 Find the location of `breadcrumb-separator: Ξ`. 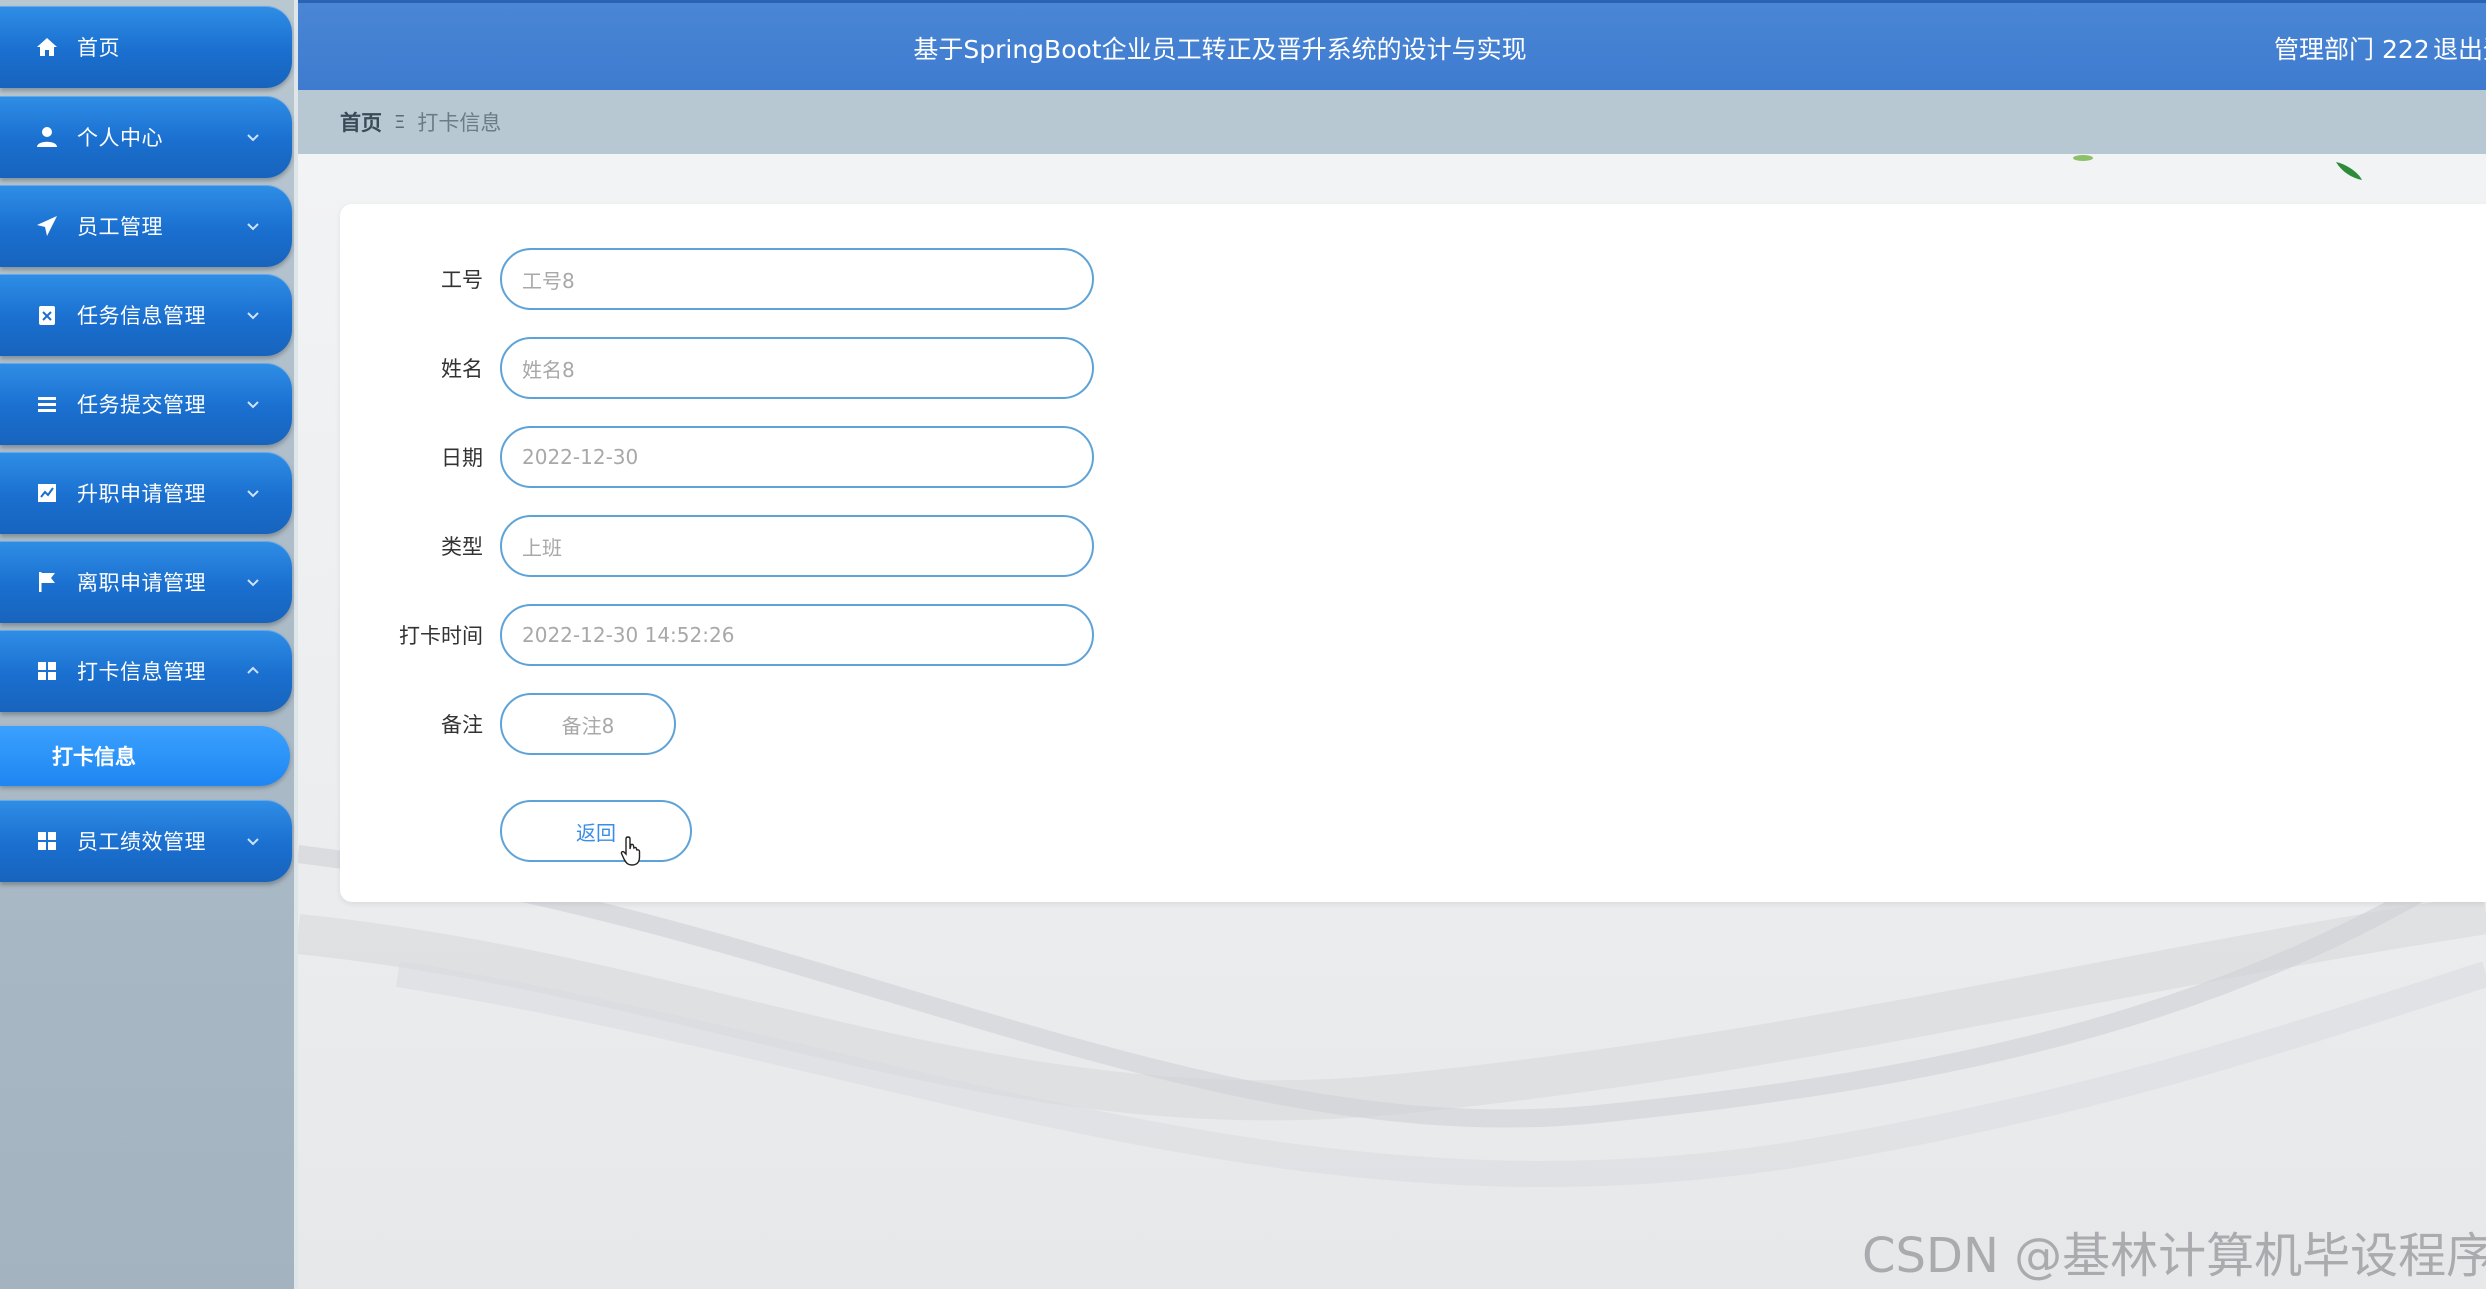

breadcrumb-separator: Ξ is located at coordinates (400, 122).